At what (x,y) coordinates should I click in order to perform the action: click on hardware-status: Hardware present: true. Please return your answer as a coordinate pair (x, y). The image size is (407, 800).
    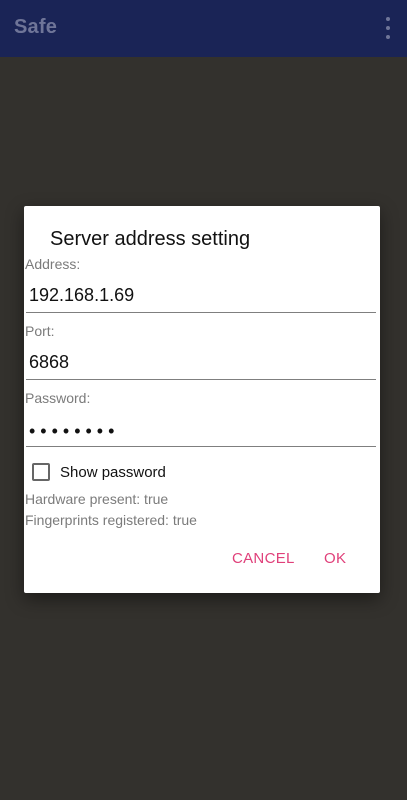
    Looking at the image, I should click on (97, 499).